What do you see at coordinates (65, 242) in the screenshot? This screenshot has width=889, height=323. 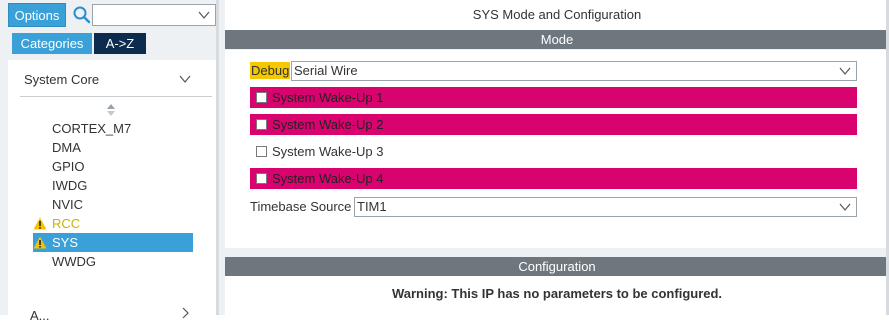 I see `list-item-label: SYS` at bounding box center [65, 242].